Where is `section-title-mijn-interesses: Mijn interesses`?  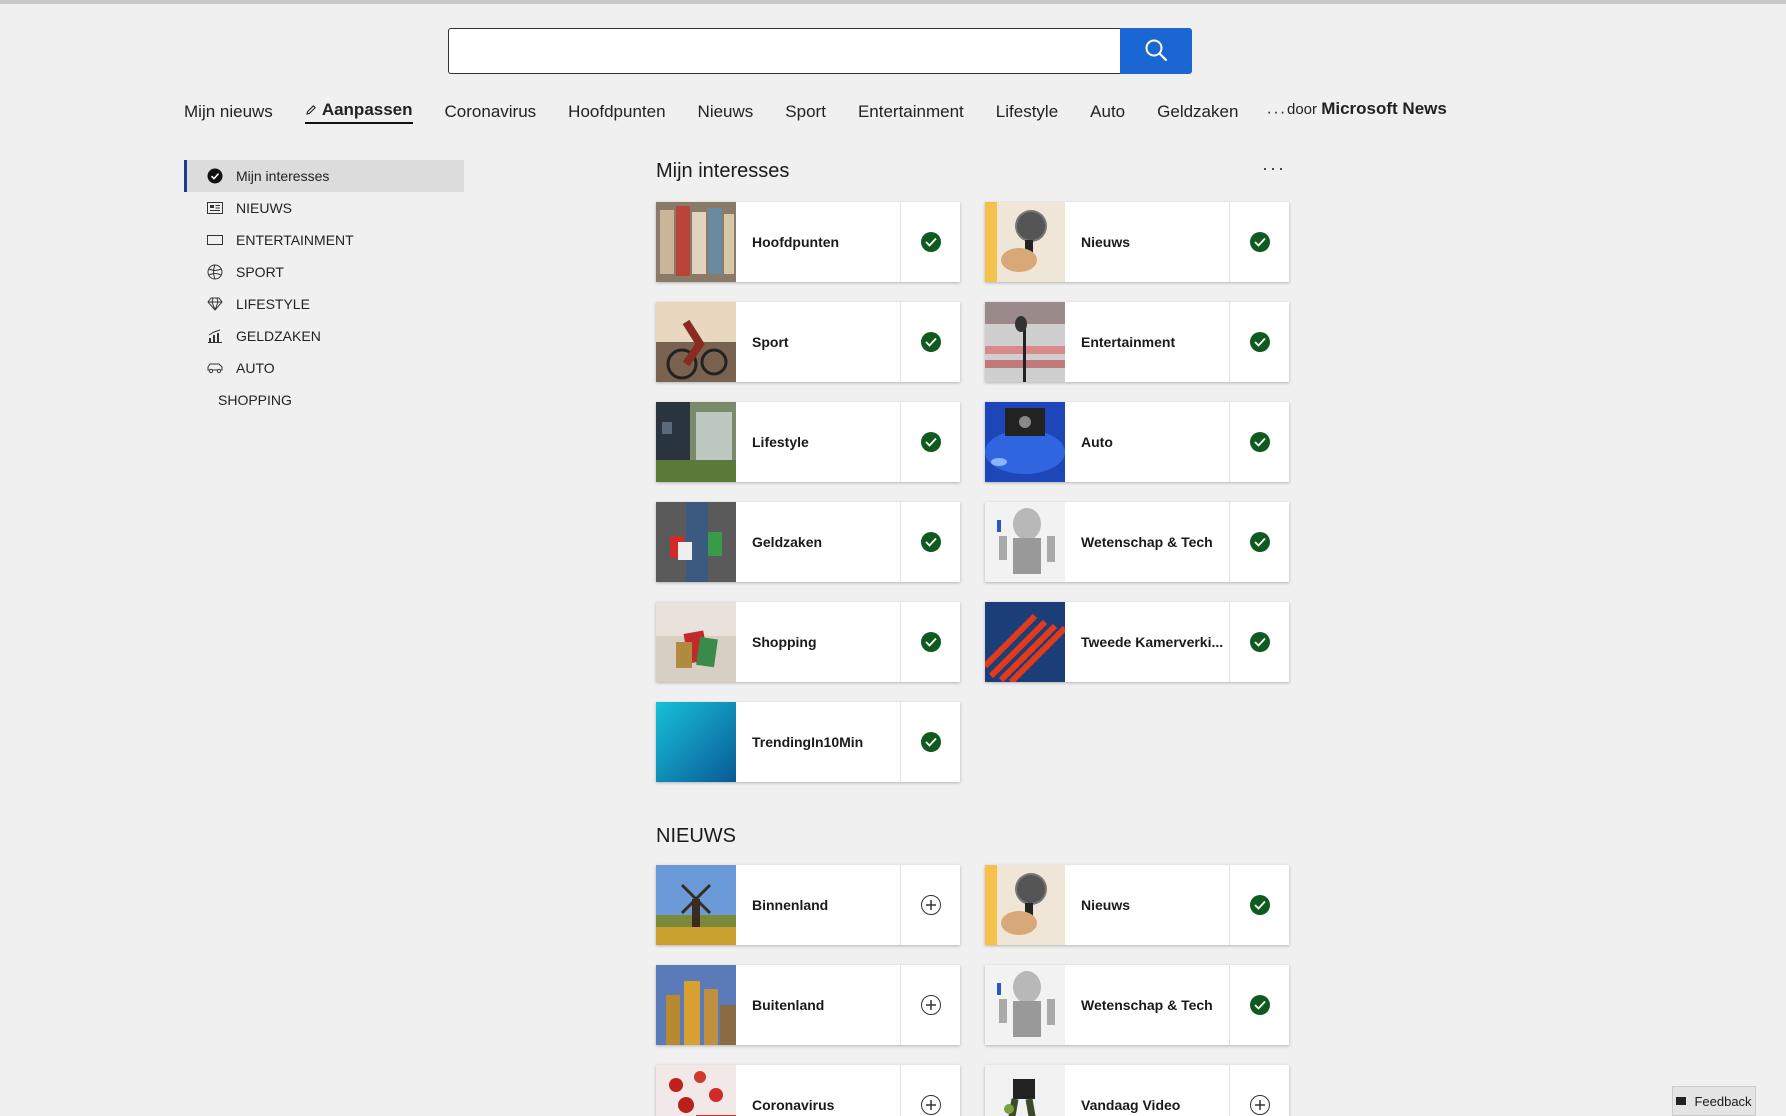
section-title-mijn-interesses: Mijn interesses is located at coordinates (723, 171).